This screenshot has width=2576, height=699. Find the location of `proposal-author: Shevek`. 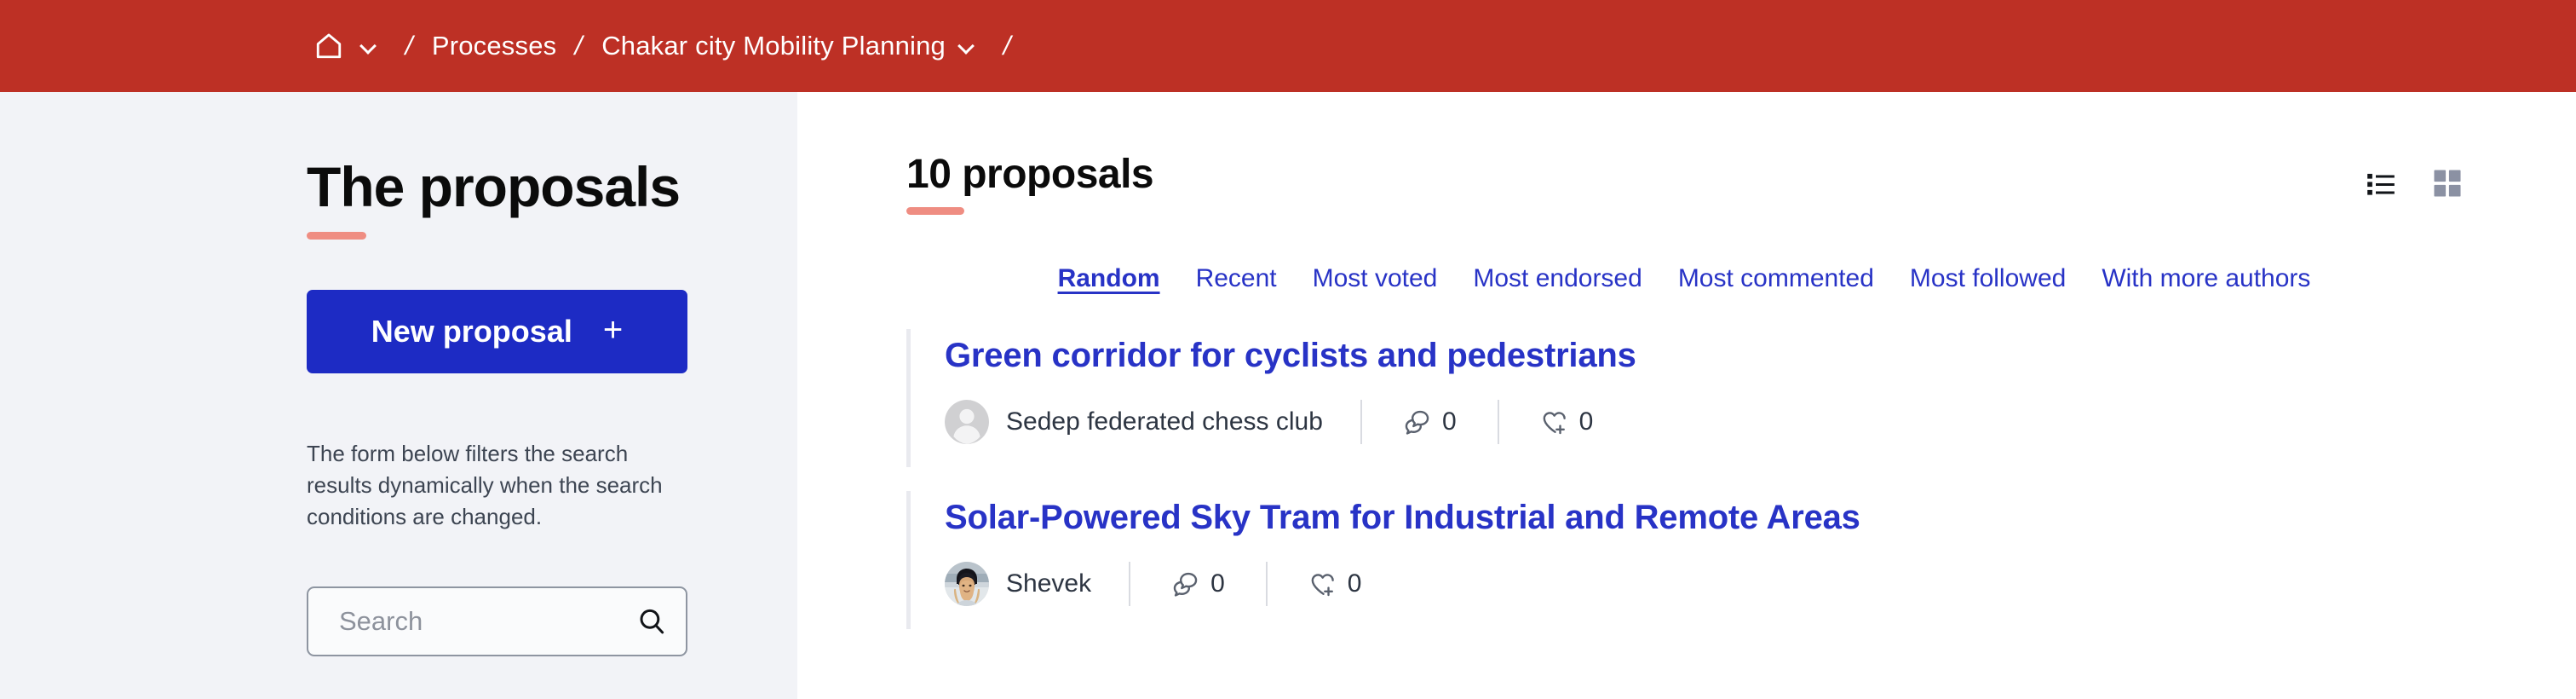

proposal-author: Shevek is located at coordinates (1037, 584).